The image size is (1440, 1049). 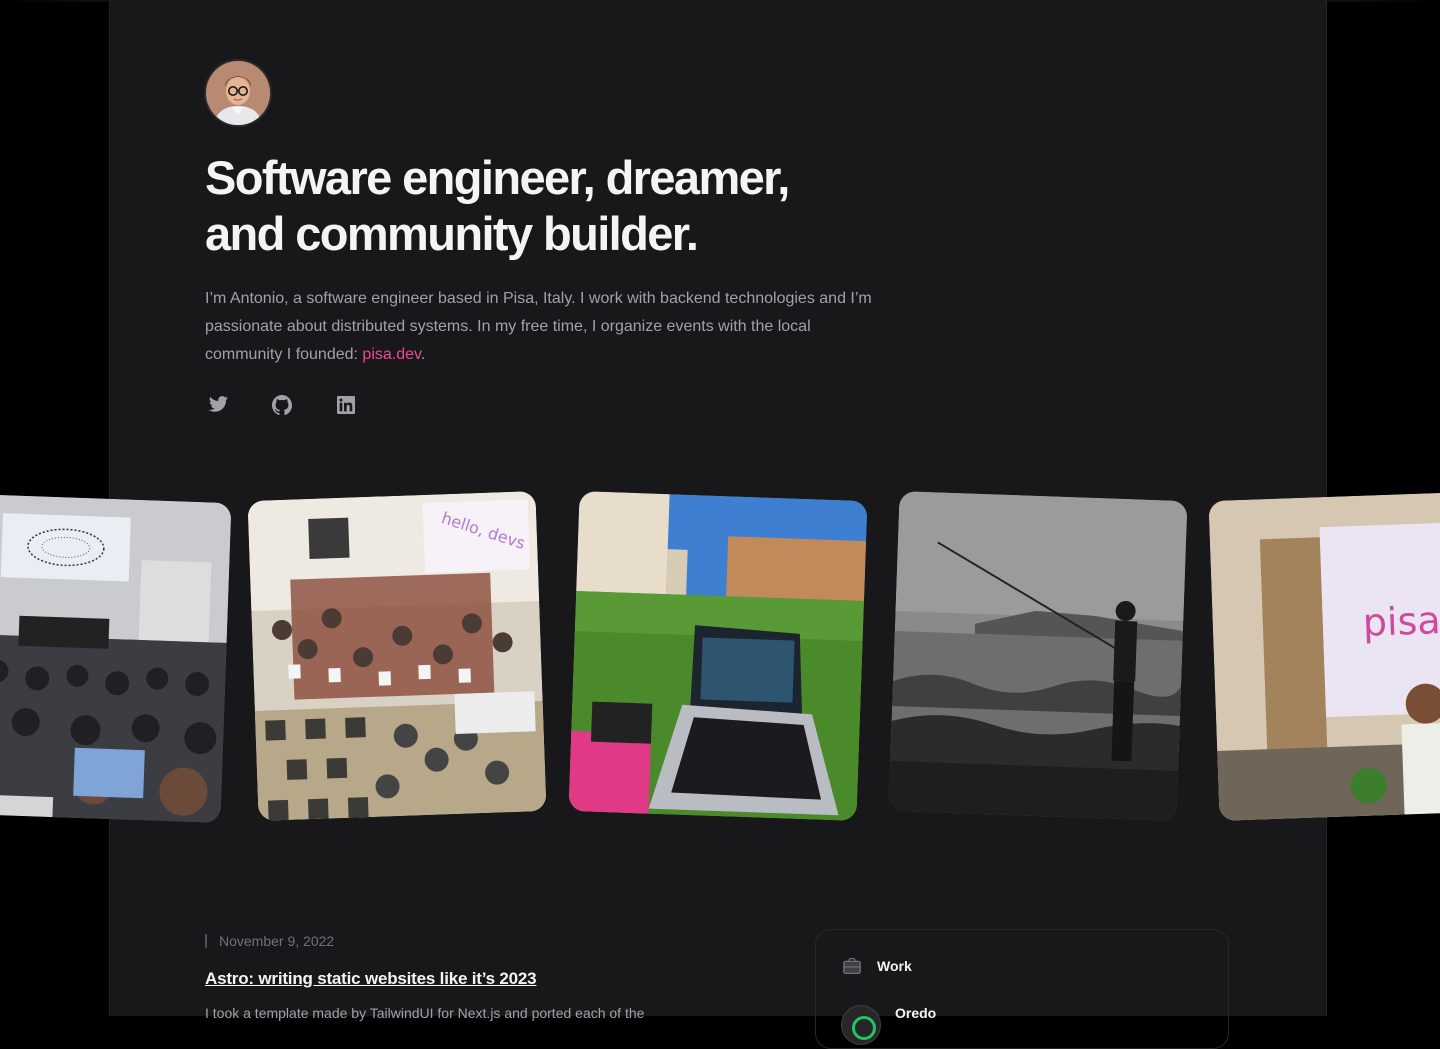 I want to click on avatar, so click(x=238, y=93).